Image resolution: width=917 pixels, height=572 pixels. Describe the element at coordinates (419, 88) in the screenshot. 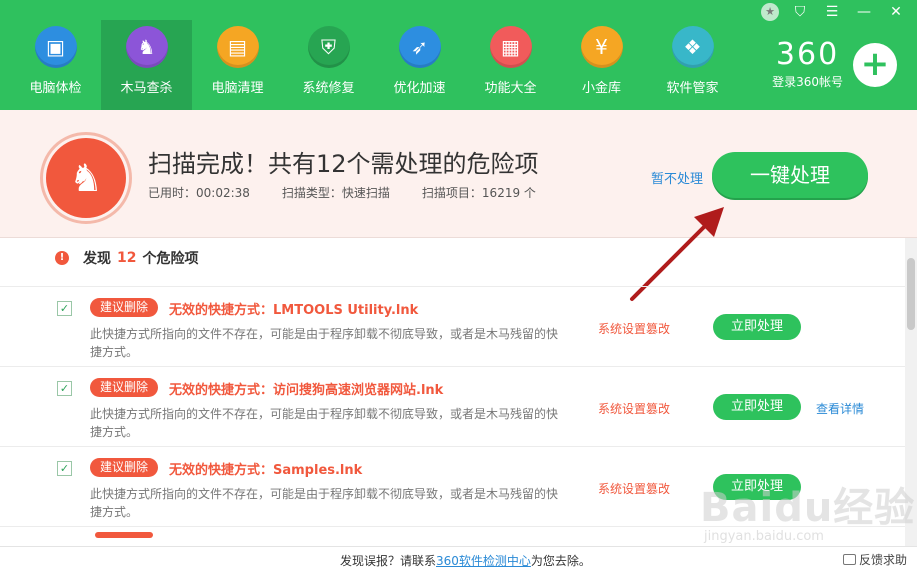

I see `nav-label: 优化加速` at that location.